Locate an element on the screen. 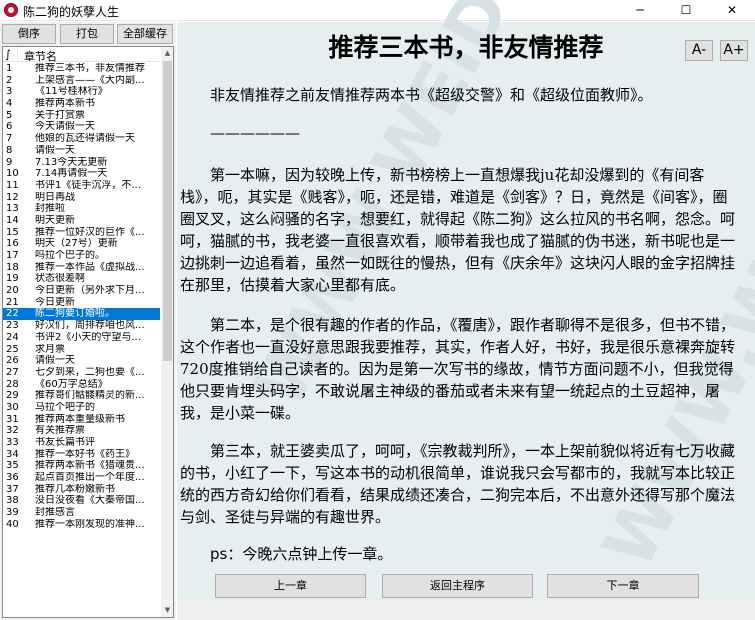 The height and width of the screenshot is (620, 755). reader-horizontal-scrollbar is located at coordinates (466, 610).